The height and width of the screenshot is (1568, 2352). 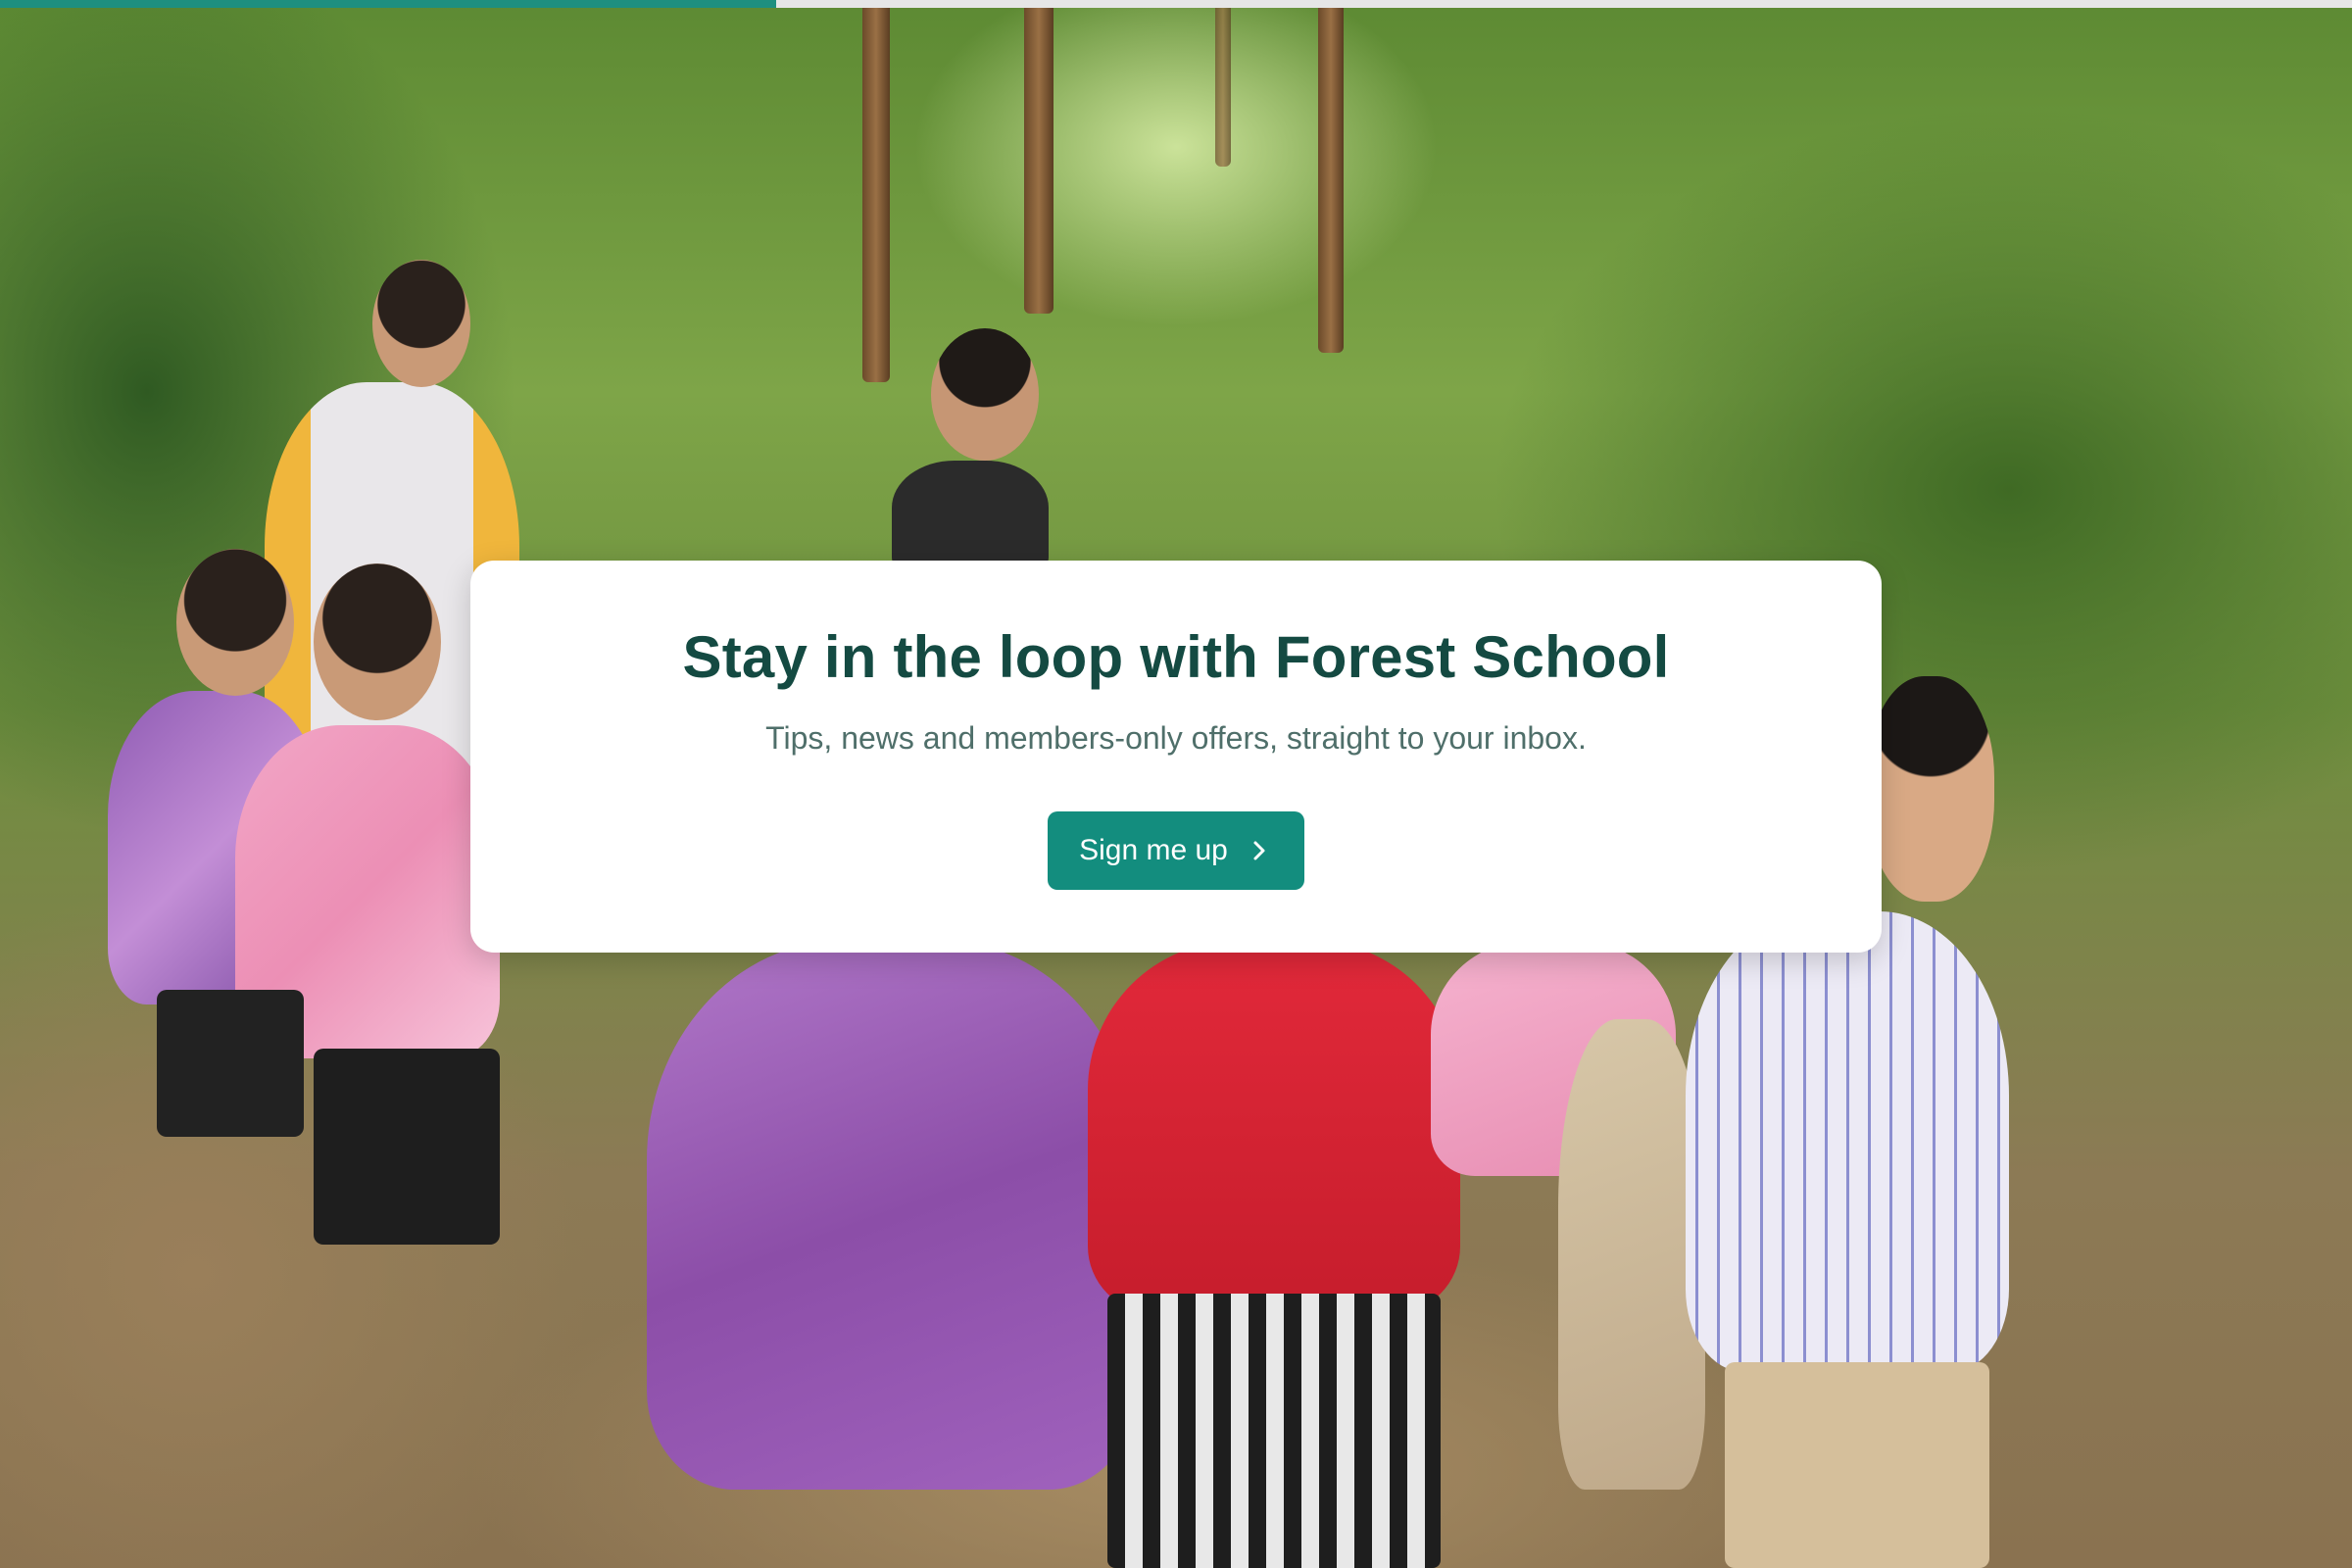 I want to click on modal-title: Stay in the loop with Forest School, so click(x=1176, y=657).